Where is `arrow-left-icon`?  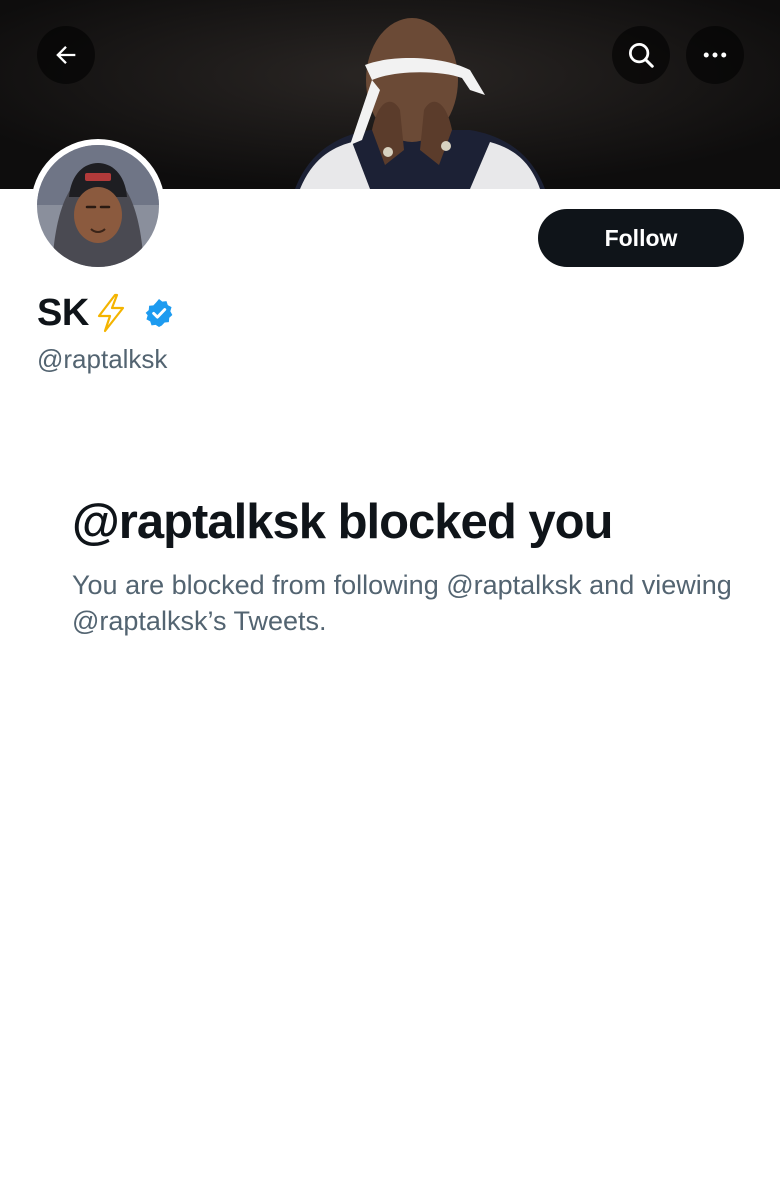 arrow-left-icon is located at coordinates (66, 55).